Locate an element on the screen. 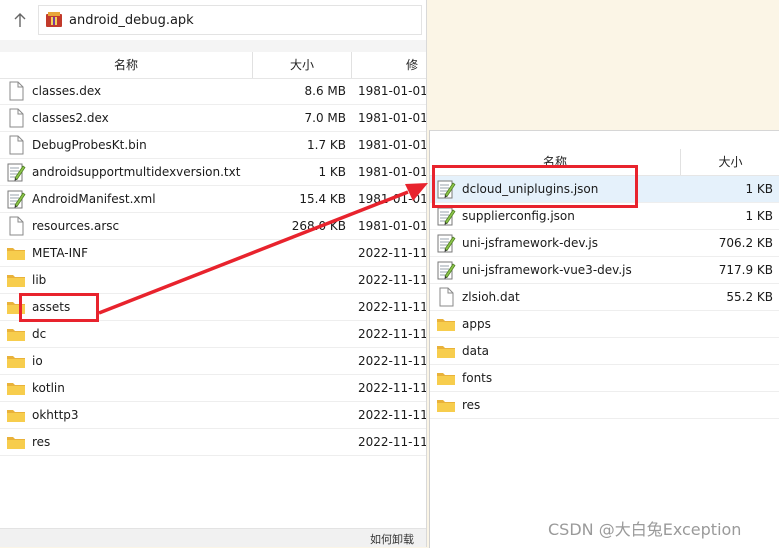  right-header-size: 大小 is located at coordinates (730, 162).